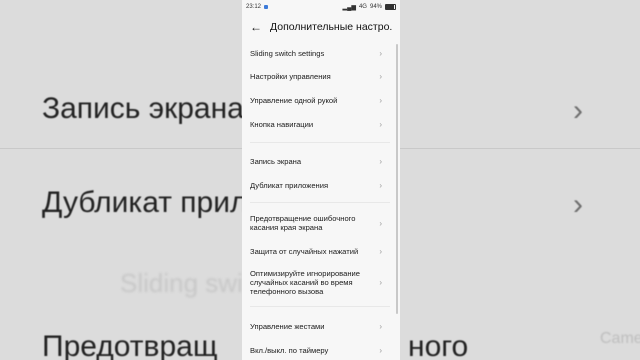  What do you see at coordinates (294, 100) in the screenshot?
I see `list-item-label: Управление одной рукой` at bounding box center [294, 100].